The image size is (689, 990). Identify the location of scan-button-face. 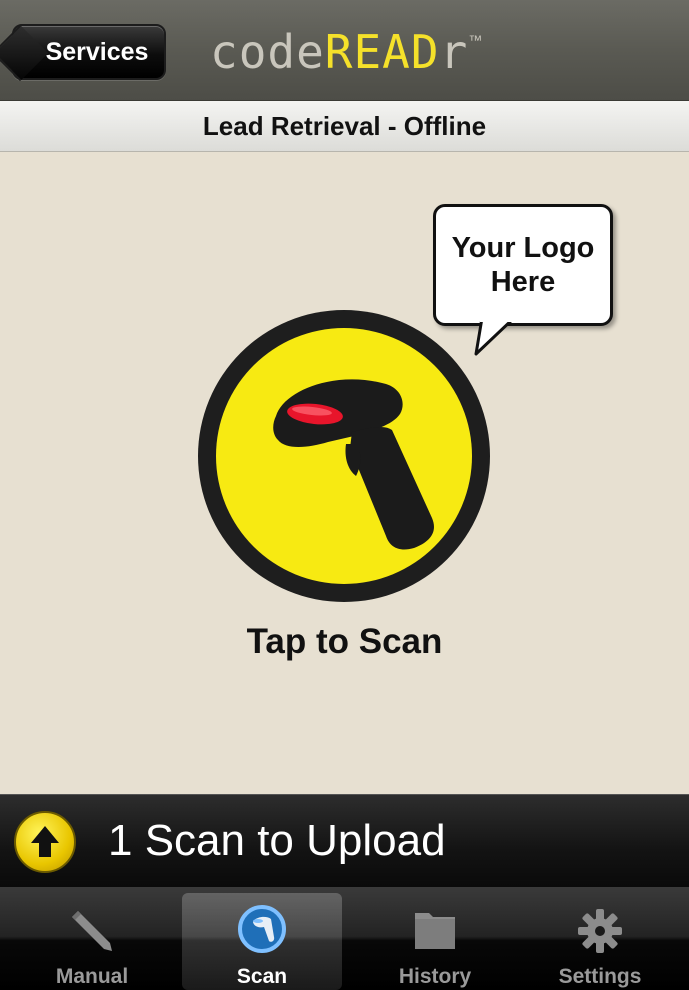
(344, 456).